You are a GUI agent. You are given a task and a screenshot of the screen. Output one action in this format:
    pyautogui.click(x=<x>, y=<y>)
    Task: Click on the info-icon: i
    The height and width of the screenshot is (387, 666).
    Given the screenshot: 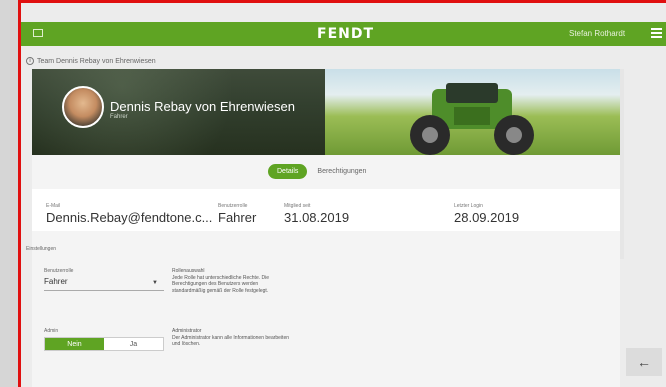 What is the action you would take?
    pyautogui.click(x=30, y=61)
    